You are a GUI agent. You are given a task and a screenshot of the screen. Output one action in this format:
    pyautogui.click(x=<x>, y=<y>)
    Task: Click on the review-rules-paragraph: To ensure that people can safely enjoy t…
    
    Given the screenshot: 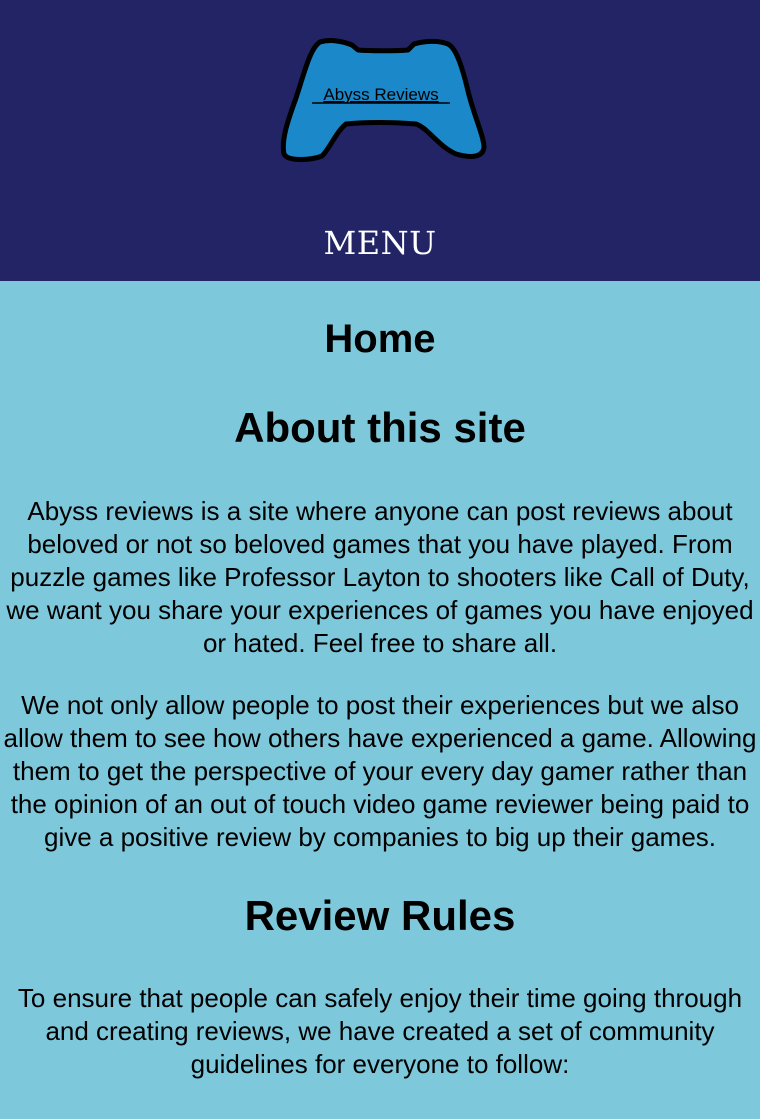 What is the action you would take?
    pyautogui.click(x=380, y=1030)
    